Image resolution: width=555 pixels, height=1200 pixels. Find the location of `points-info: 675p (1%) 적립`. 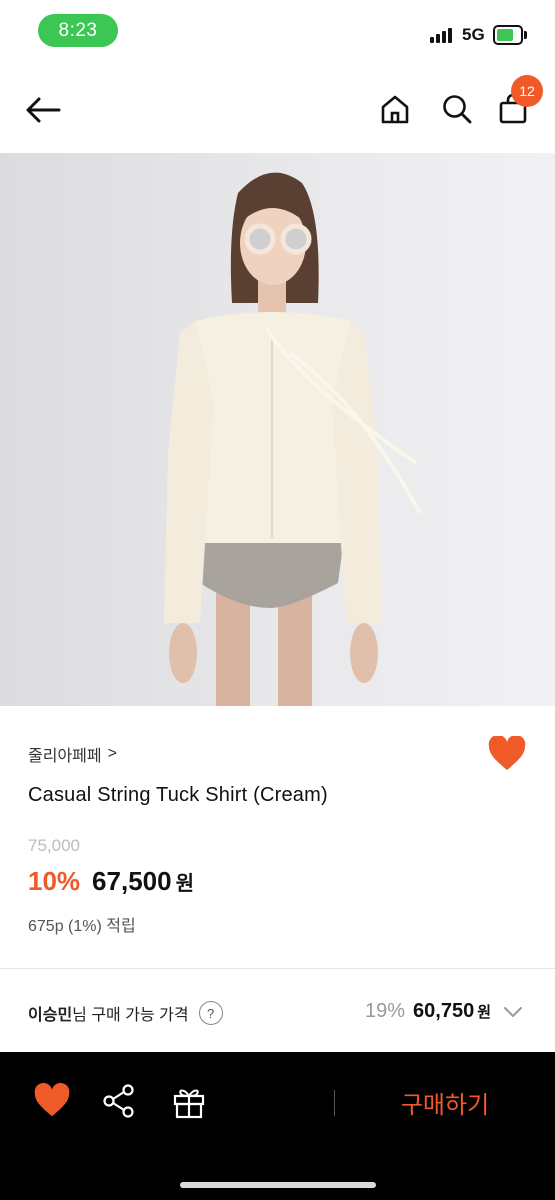

points-info: 675p (1%) 적립 is located at coordinates (82, 926).